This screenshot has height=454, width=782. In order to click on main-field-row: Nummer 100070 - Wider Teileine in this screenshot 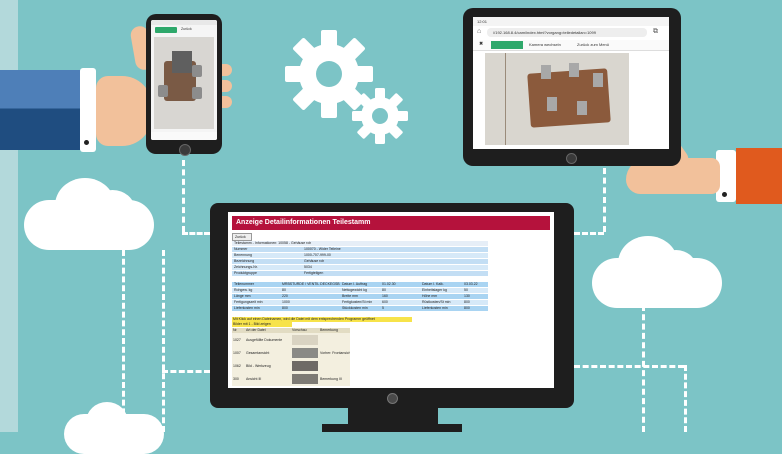, I will do `click(360, 249)`.